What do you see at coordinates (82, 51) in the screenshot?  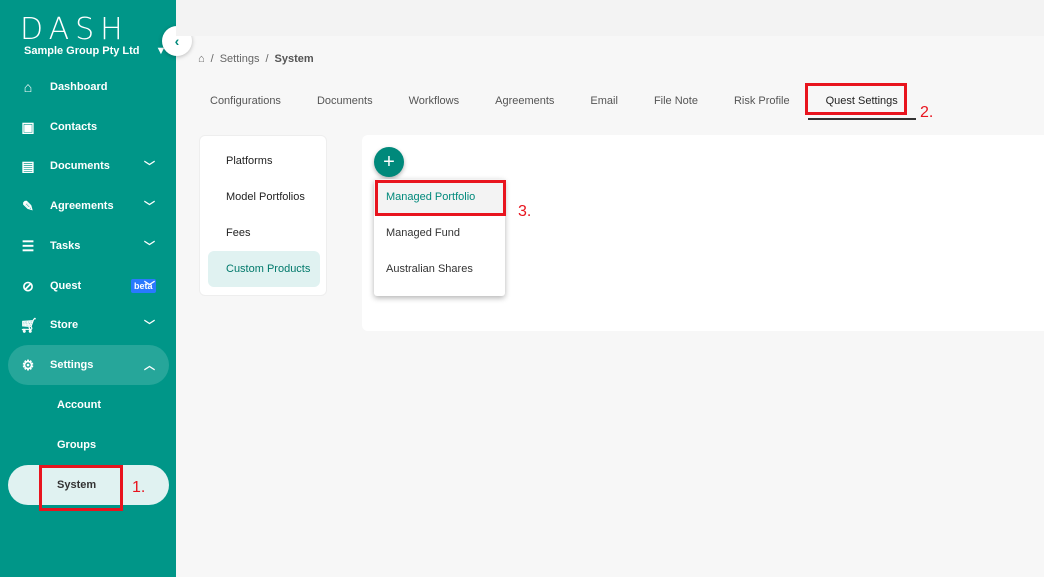 I see `org-name: Sample Group Pty Ltd` at bounding box center [82, 51].